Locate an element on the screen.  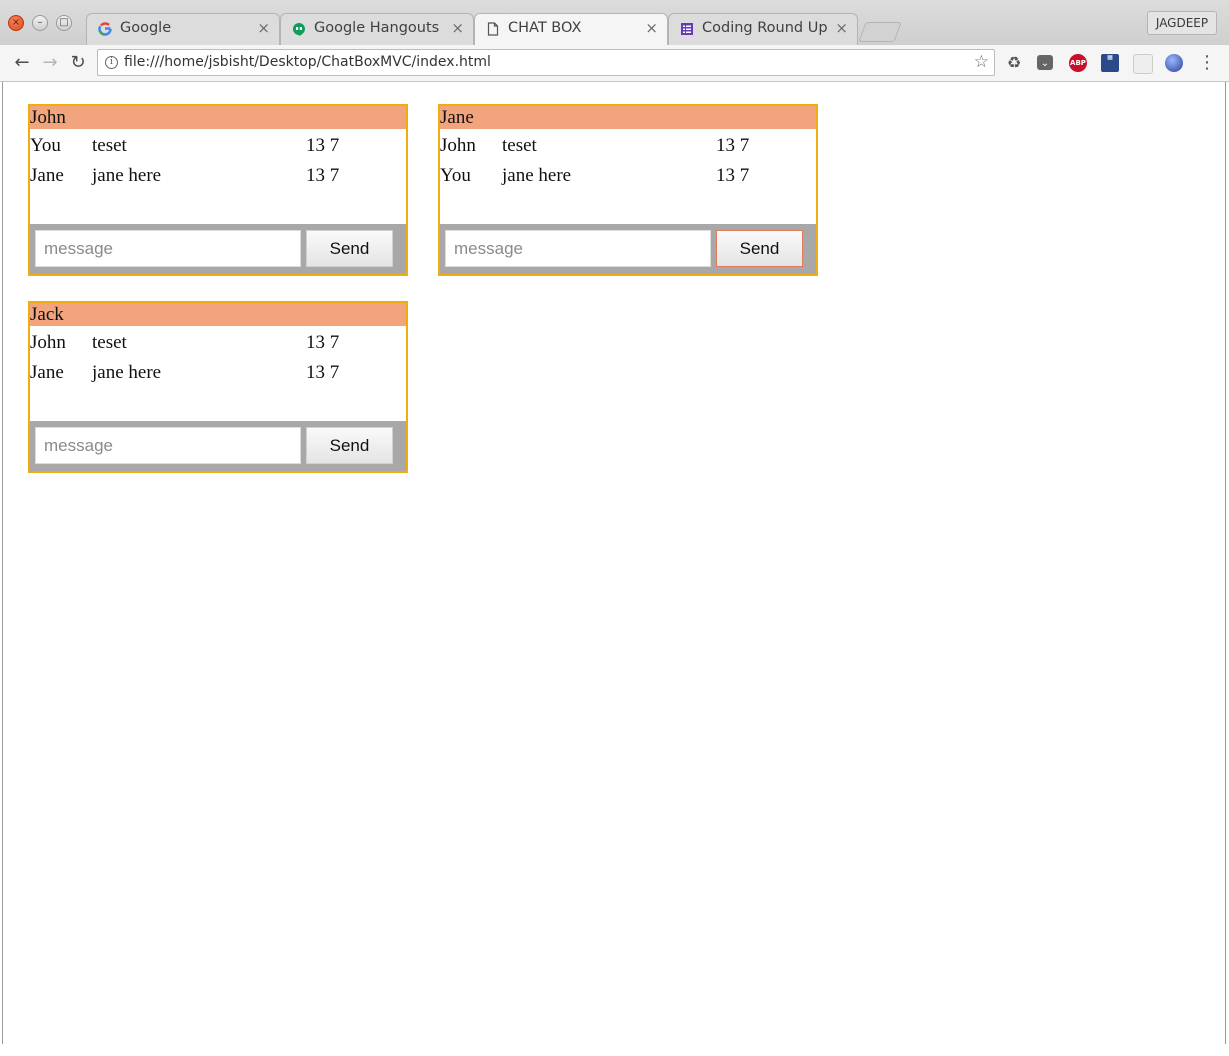
message-list: John teset 13 7 Jane jane here 13 7 is located at coordinates (218, 360).